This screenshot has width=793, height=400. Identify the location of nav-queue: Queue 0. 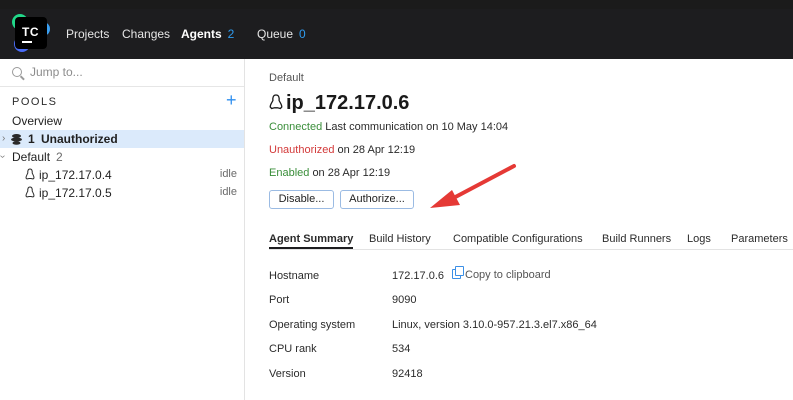
(281, 34).